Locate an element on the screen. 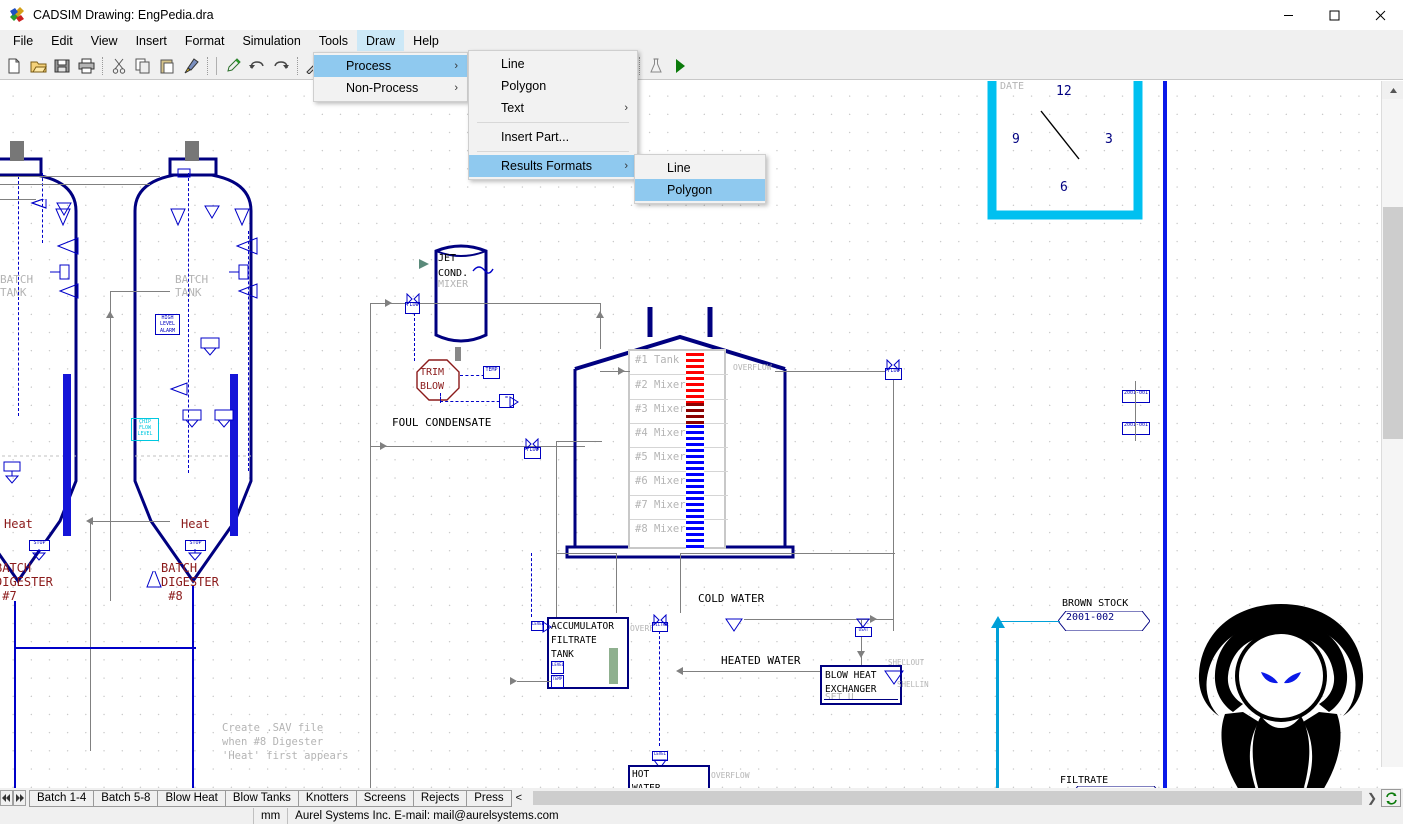 The width and height of the screenshot is (1403, 824). engpedia-logo is located at coordinates (1273, 687).